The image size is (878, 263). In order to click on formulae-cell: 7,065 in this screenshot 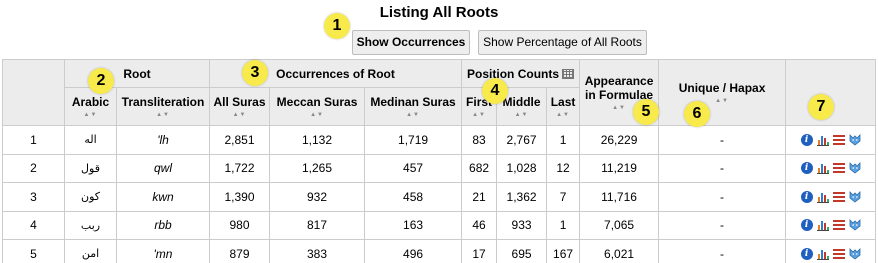, I will do `click(619, 225)`.